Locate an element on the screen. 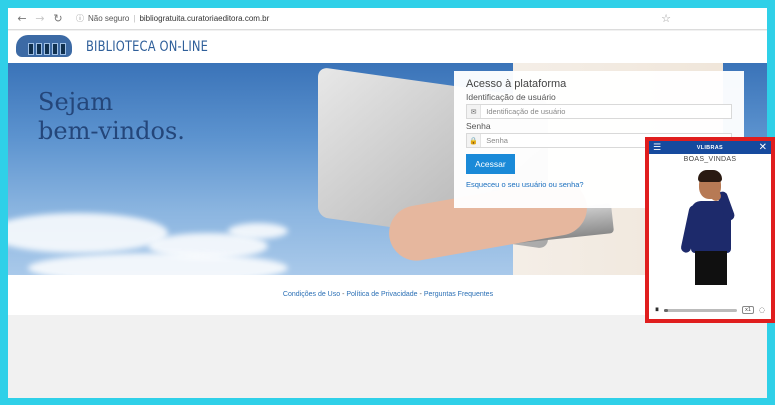 The image size is (775, 405). speed-button: x1 is located at coordinates (748, 310).